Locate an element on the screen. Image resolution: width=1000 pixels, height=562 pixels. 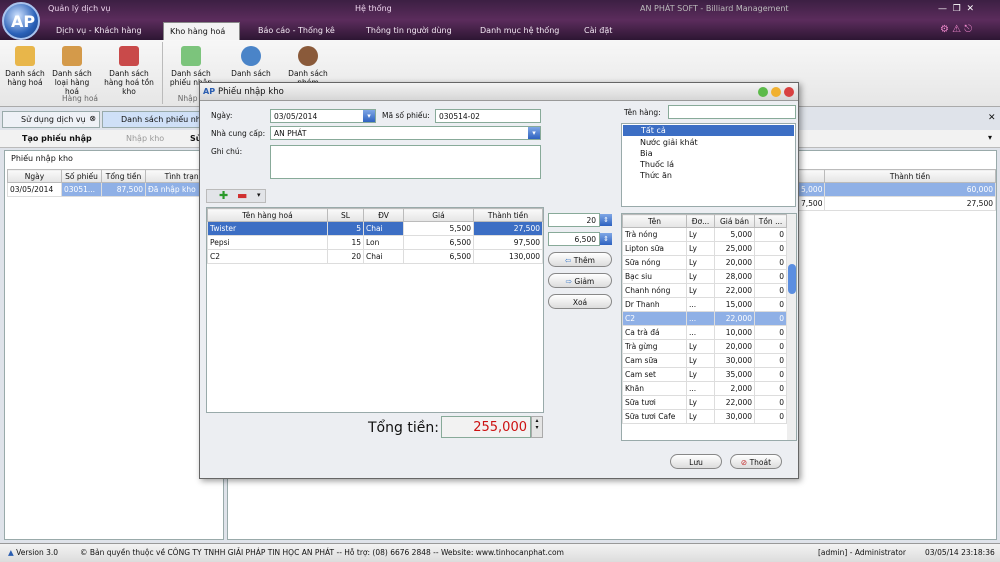
col-sale-price: Giá bán is located at coordinates (734, 221).